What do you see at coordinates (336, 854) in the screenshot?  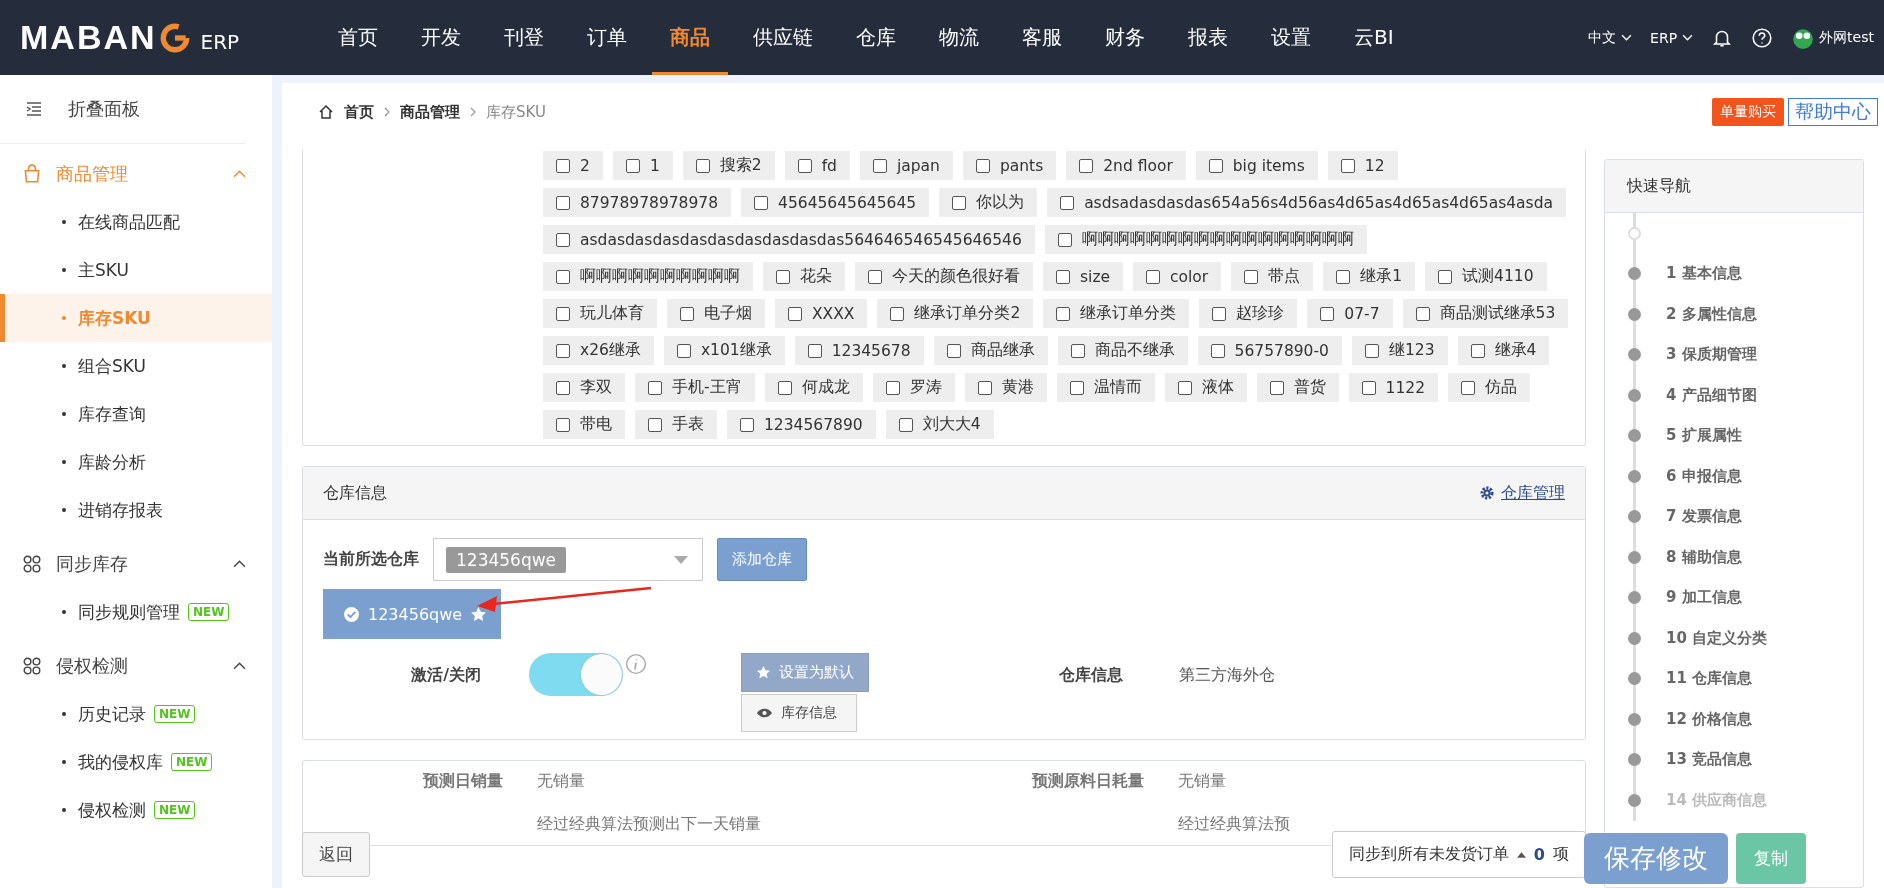 I see `back-button: 返回` at bounding box center [336, 854].